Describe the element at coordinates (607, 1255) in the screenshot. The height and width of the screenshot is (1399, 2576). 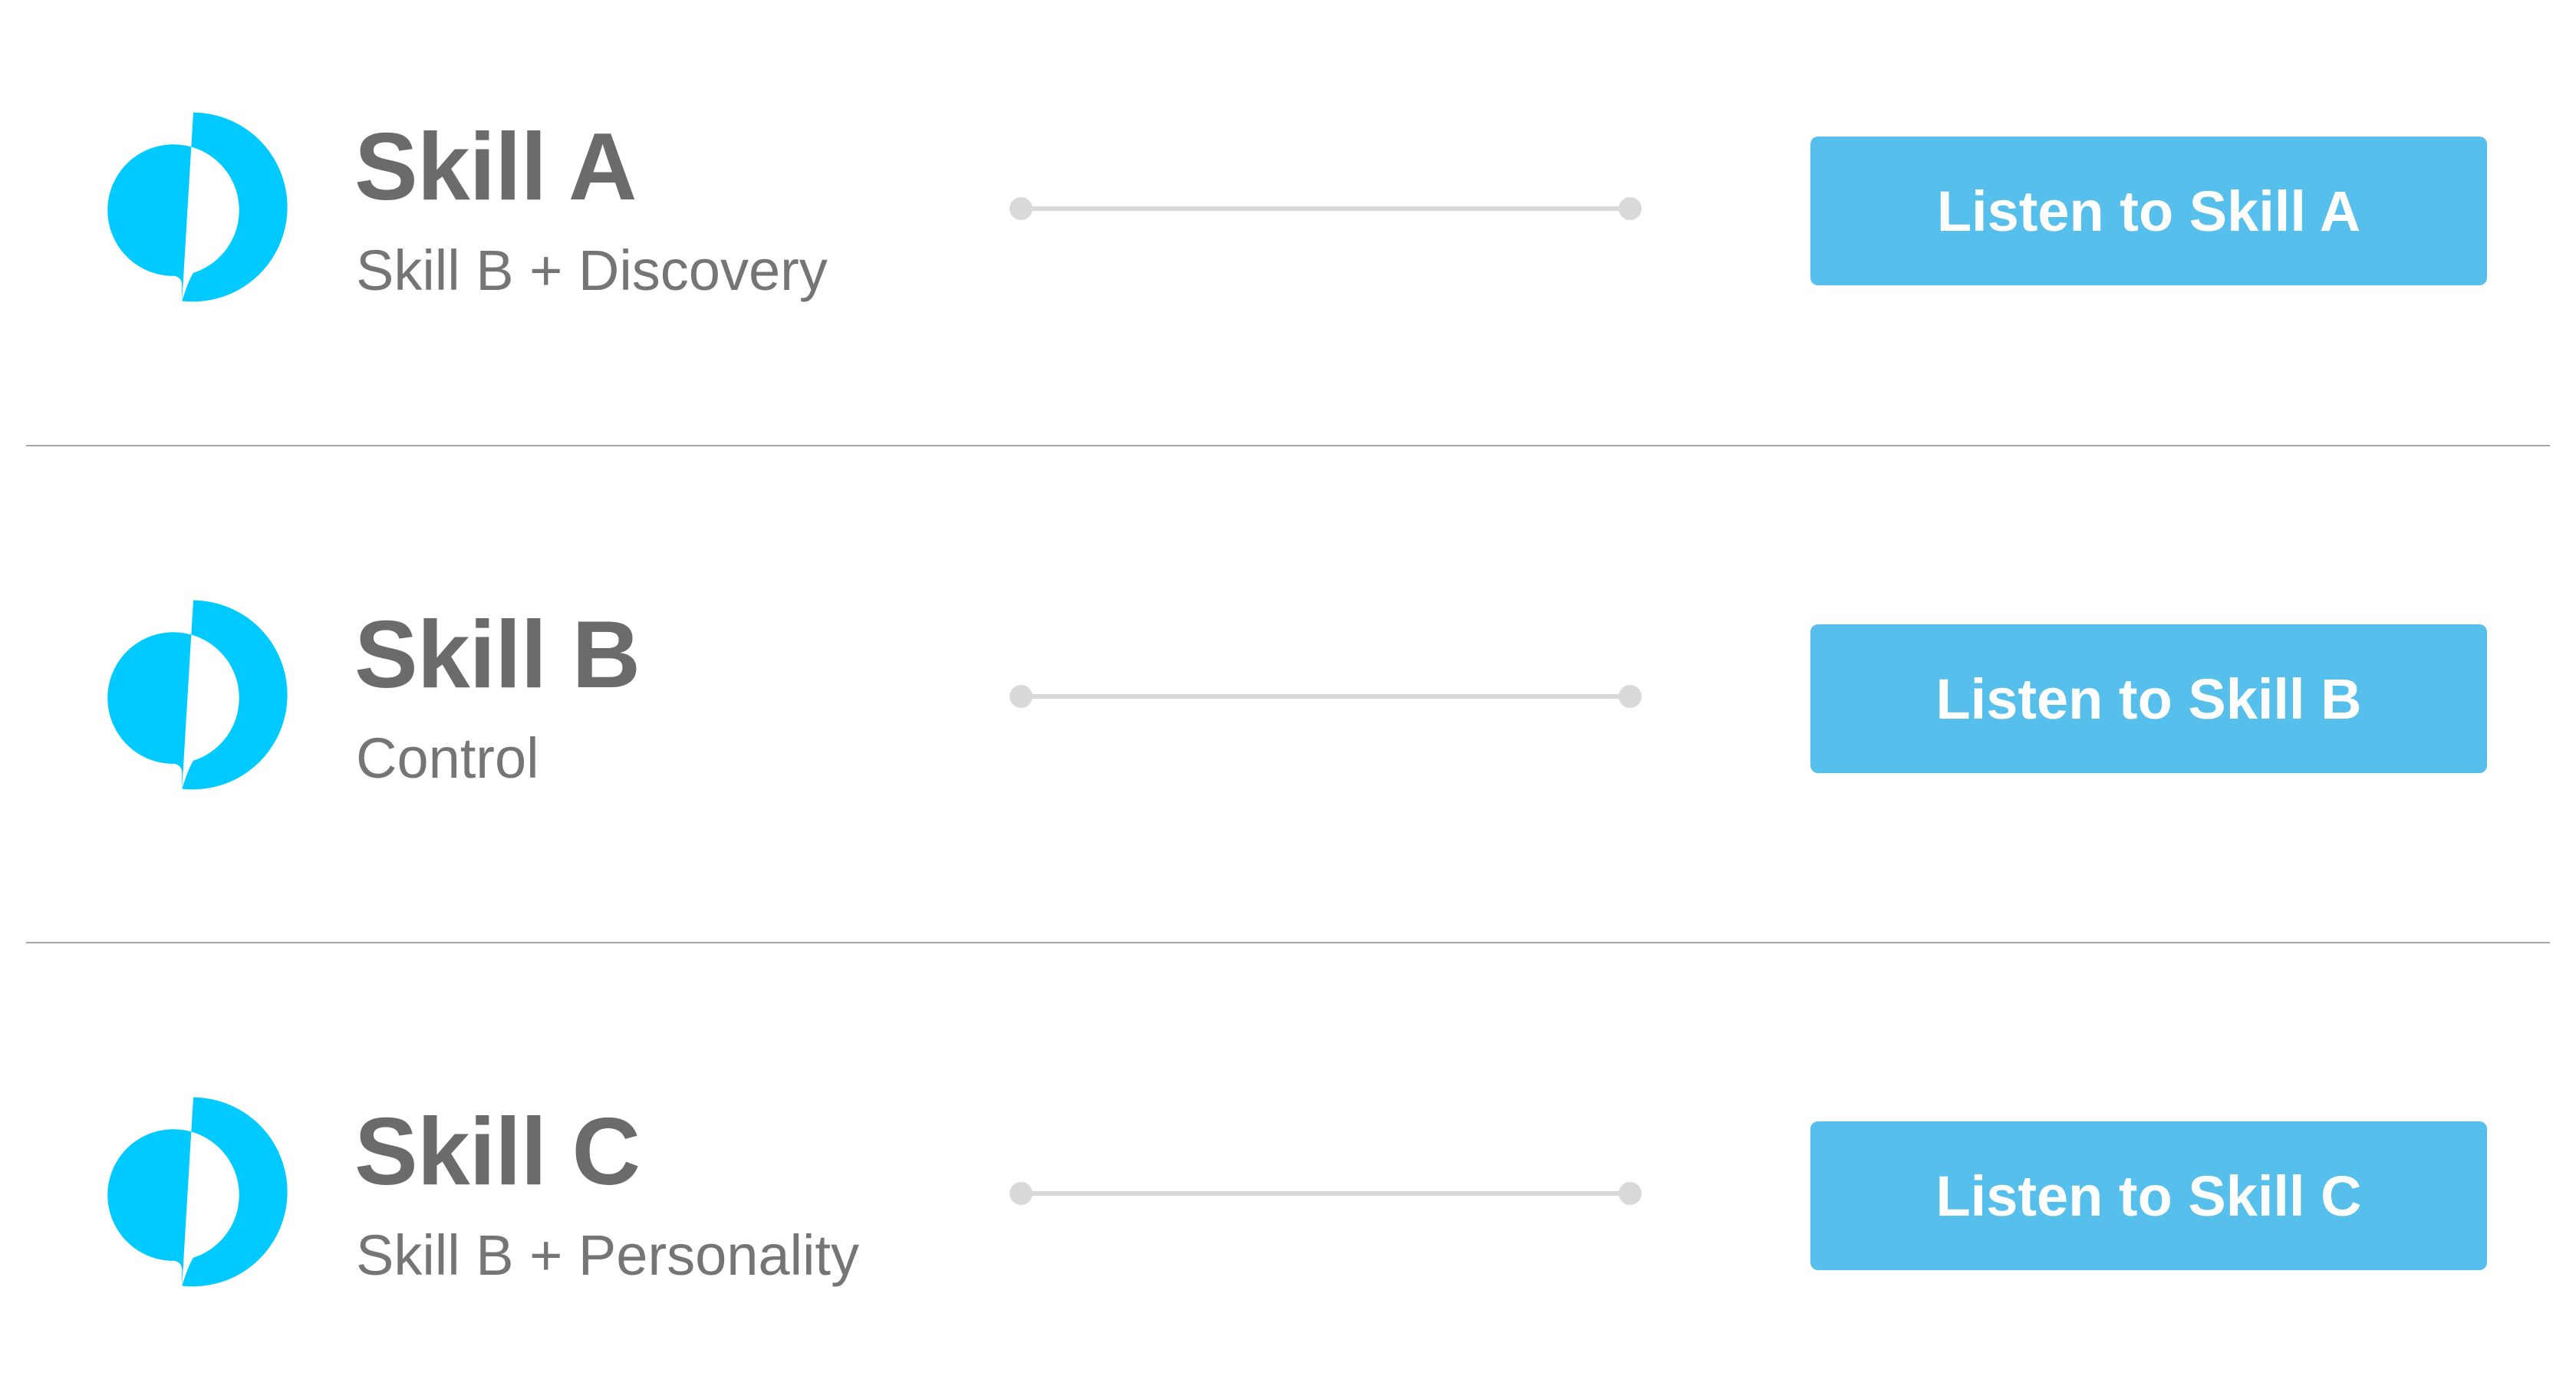
I see `skill-subtitle: Skill B + Personality` at that location.